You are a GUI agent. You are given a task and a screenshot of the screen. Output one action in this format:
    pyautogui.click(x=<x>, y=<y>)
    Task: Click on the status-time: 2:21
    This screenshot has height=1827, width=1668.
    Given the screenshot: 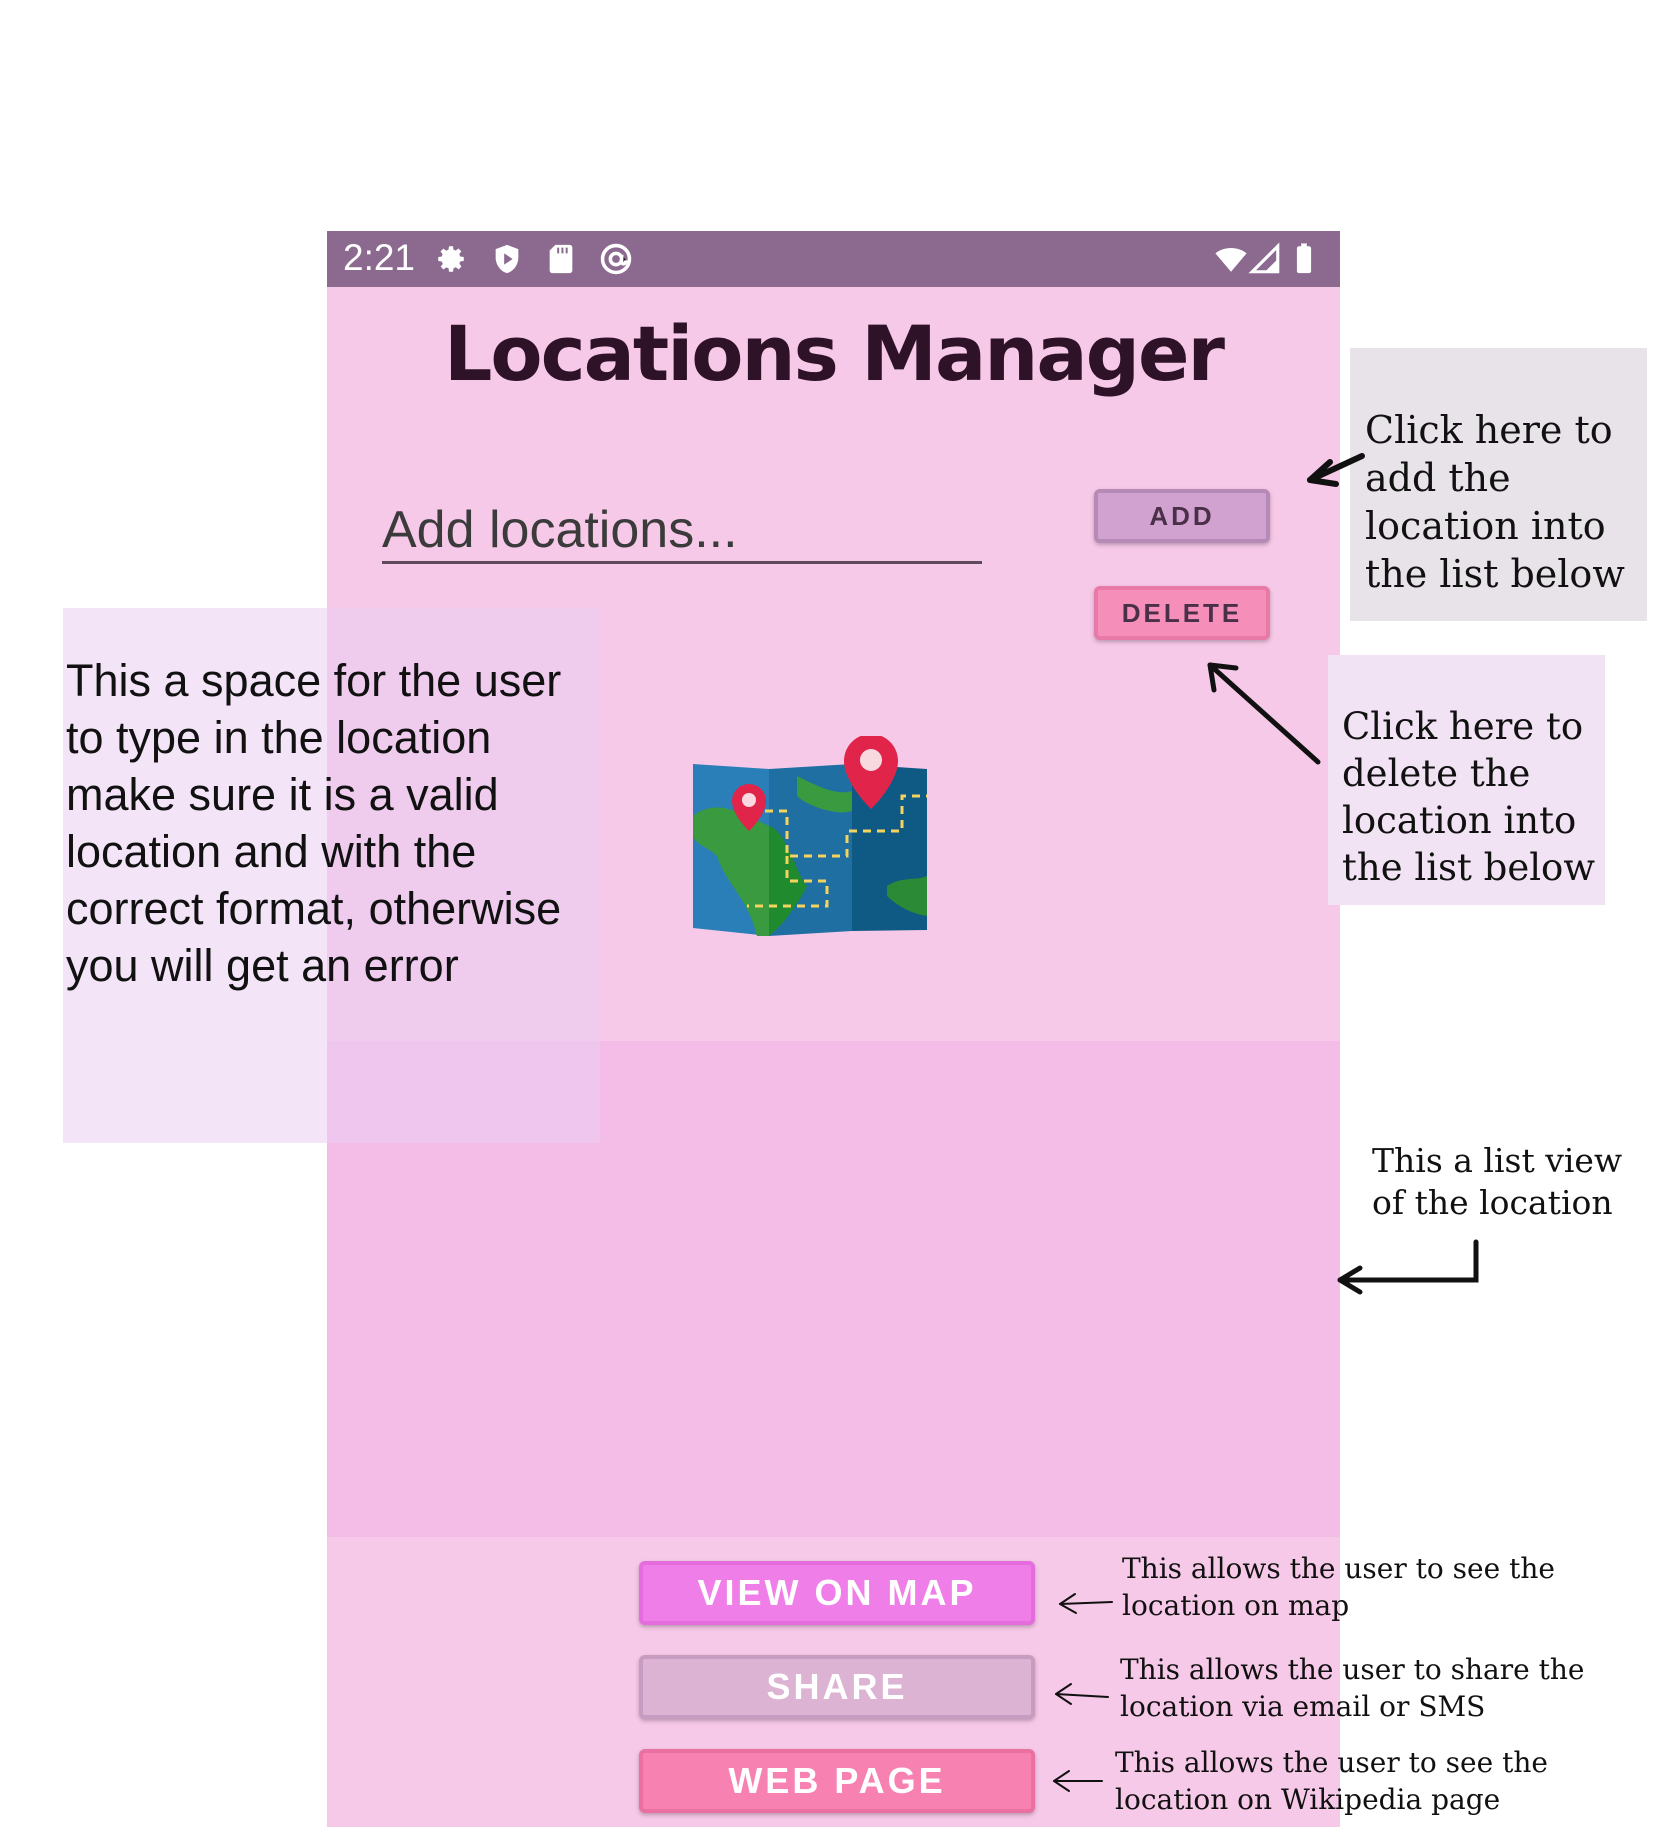 What is the action you would take?
    pyautogui.click(x=379, y=257)
    